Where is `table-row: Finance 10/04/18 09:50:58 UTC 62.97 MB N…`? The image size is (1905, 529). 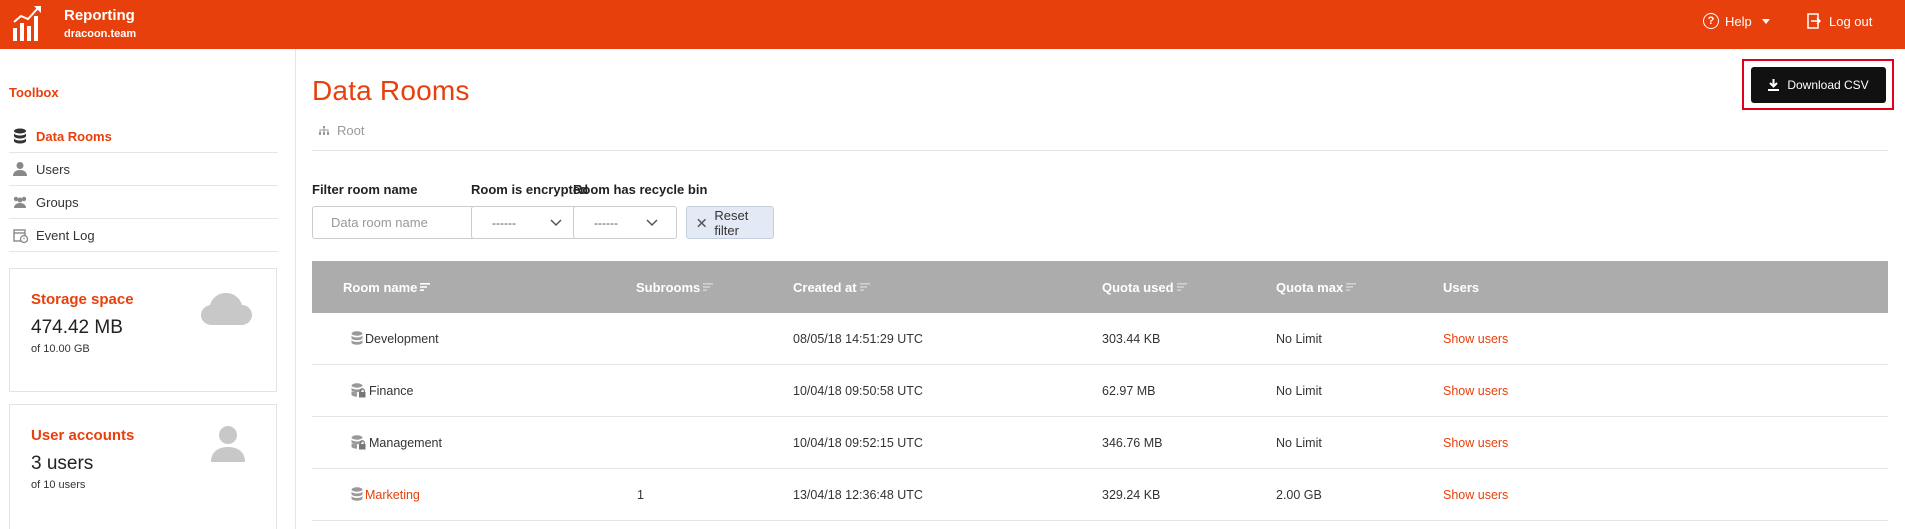 table-row: Finance 10/04/18 09:50:58 UTC 62.97 MB N… is located at coordinates (1100, 391).